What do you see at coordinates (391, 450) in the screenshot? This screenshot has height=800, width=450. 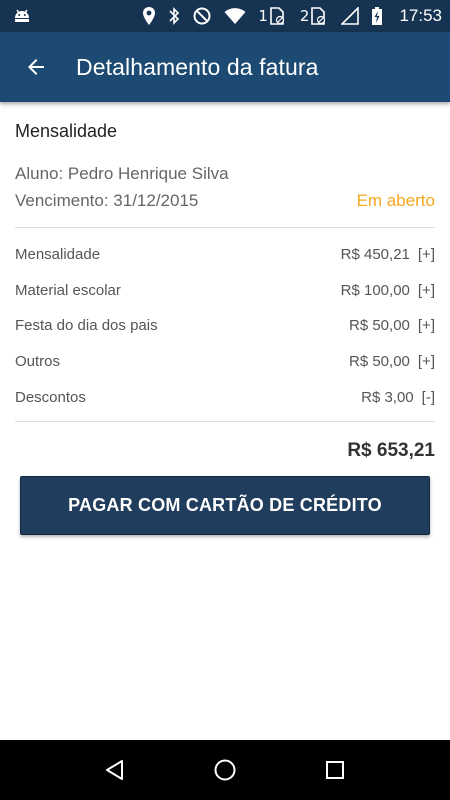 I see `invoice-total: R$ 653,21` at bounding box center [391, 450].